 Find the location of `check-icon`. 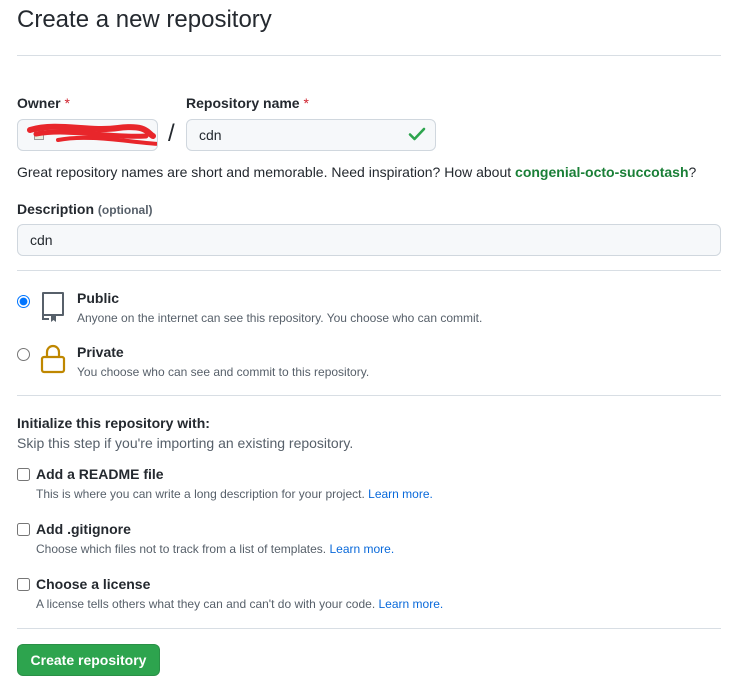

check-icon is located at coordinates (417, 134).